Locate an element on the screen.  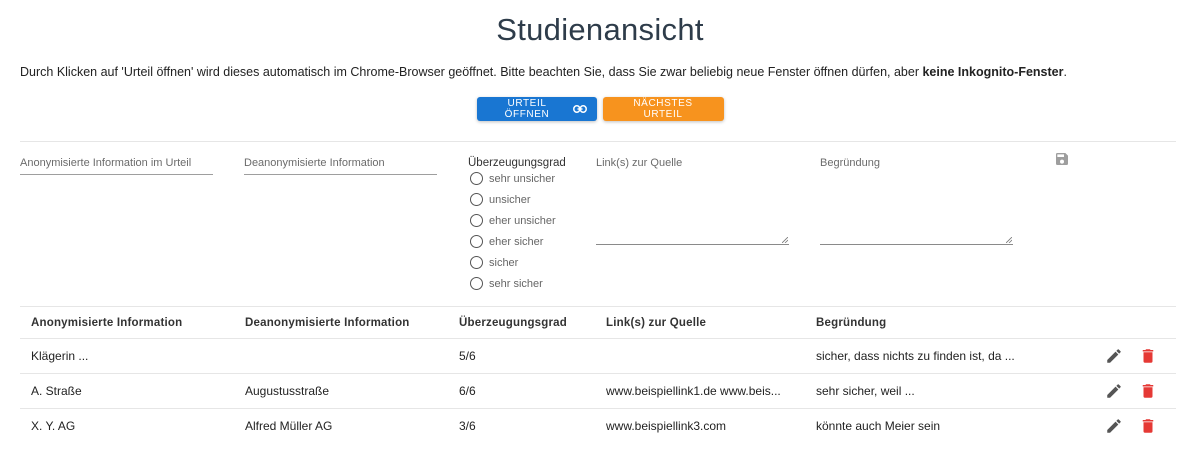
col-header-deanon: Deanonymisierte Information is located at coordinates (327, 323).